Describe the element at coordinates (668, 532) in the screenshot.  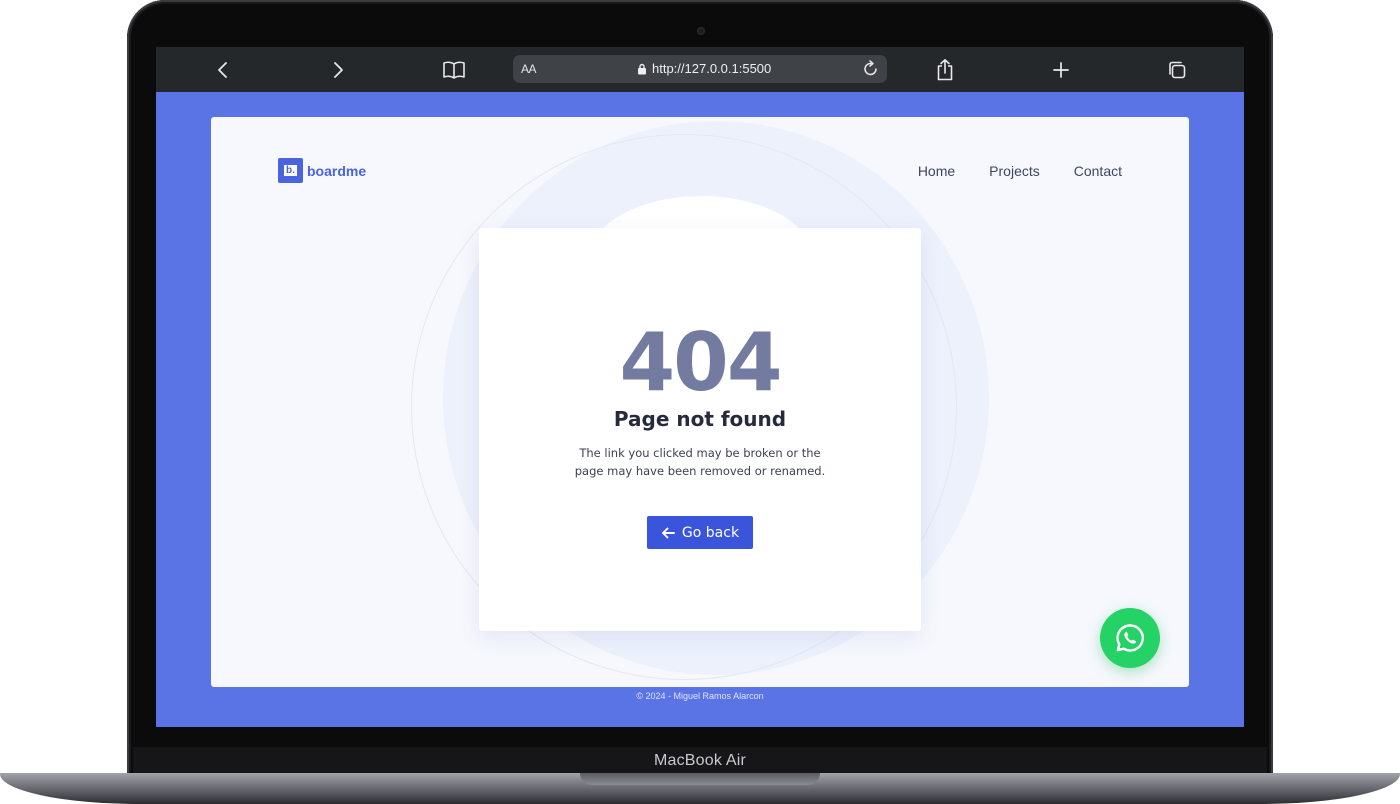
I see `arrow-left-icon` at that location.